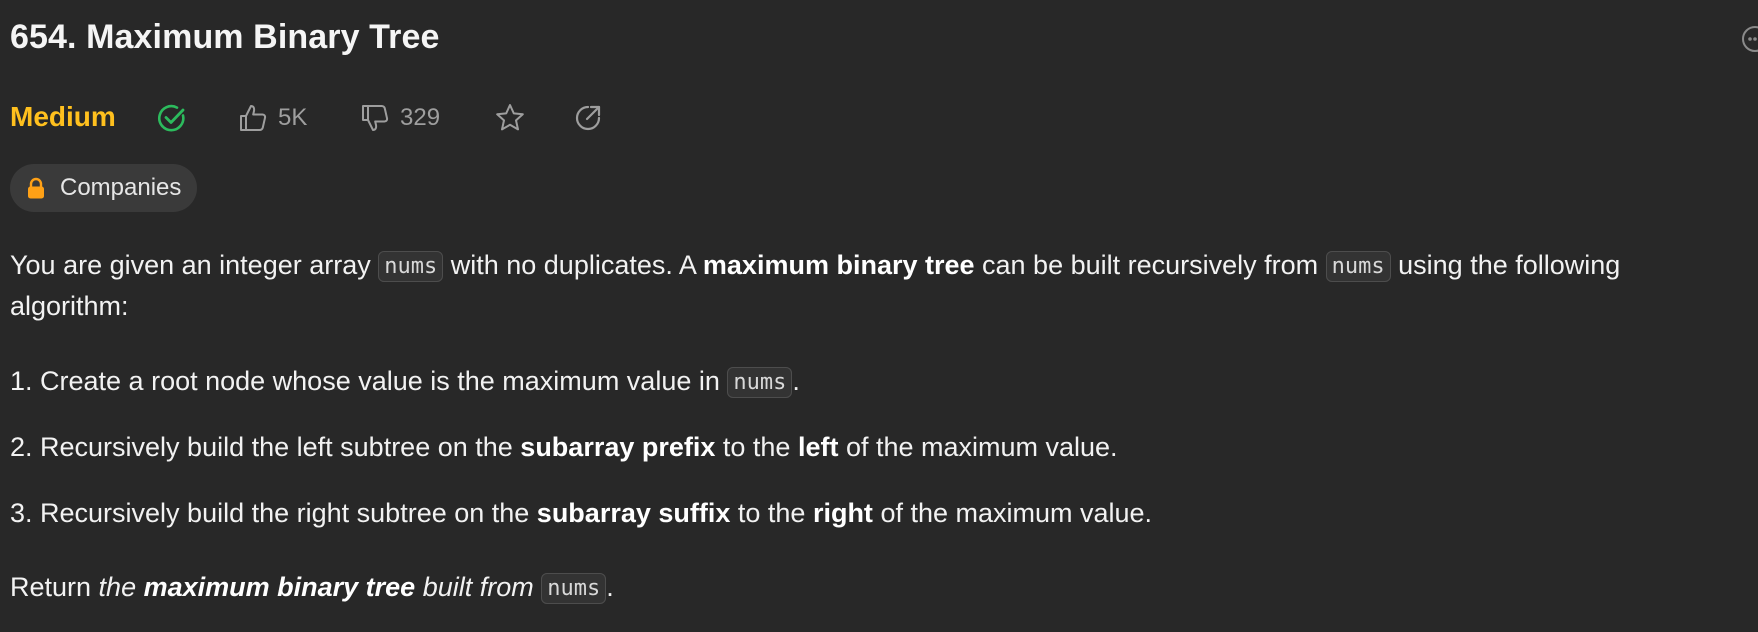 The image size is (1758, 632). Describe the element at coordinates (573, 265) in the screenshot. I see `text: with no duplicates. A` at that location.